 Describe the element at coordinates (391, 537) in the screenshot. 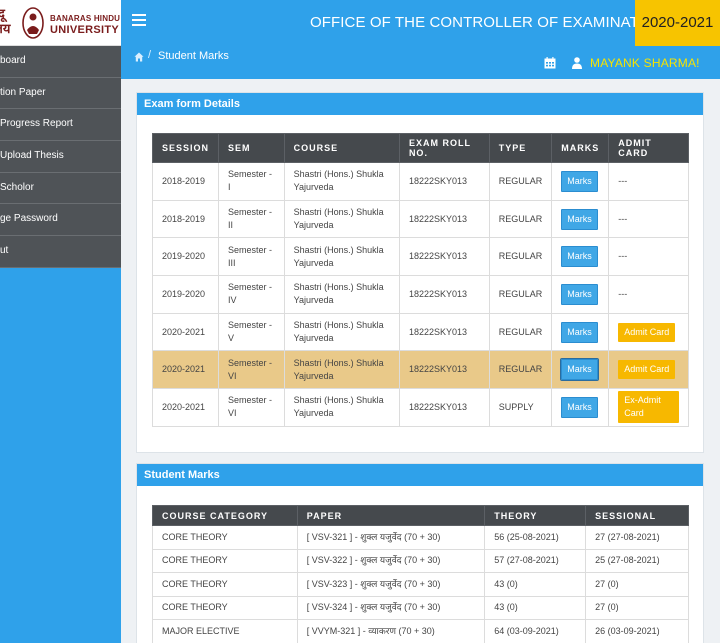

I see `paper-cell: [ VSV-321 ] - शुक्ल यजुर्वेद (70 + 30)` at that location.